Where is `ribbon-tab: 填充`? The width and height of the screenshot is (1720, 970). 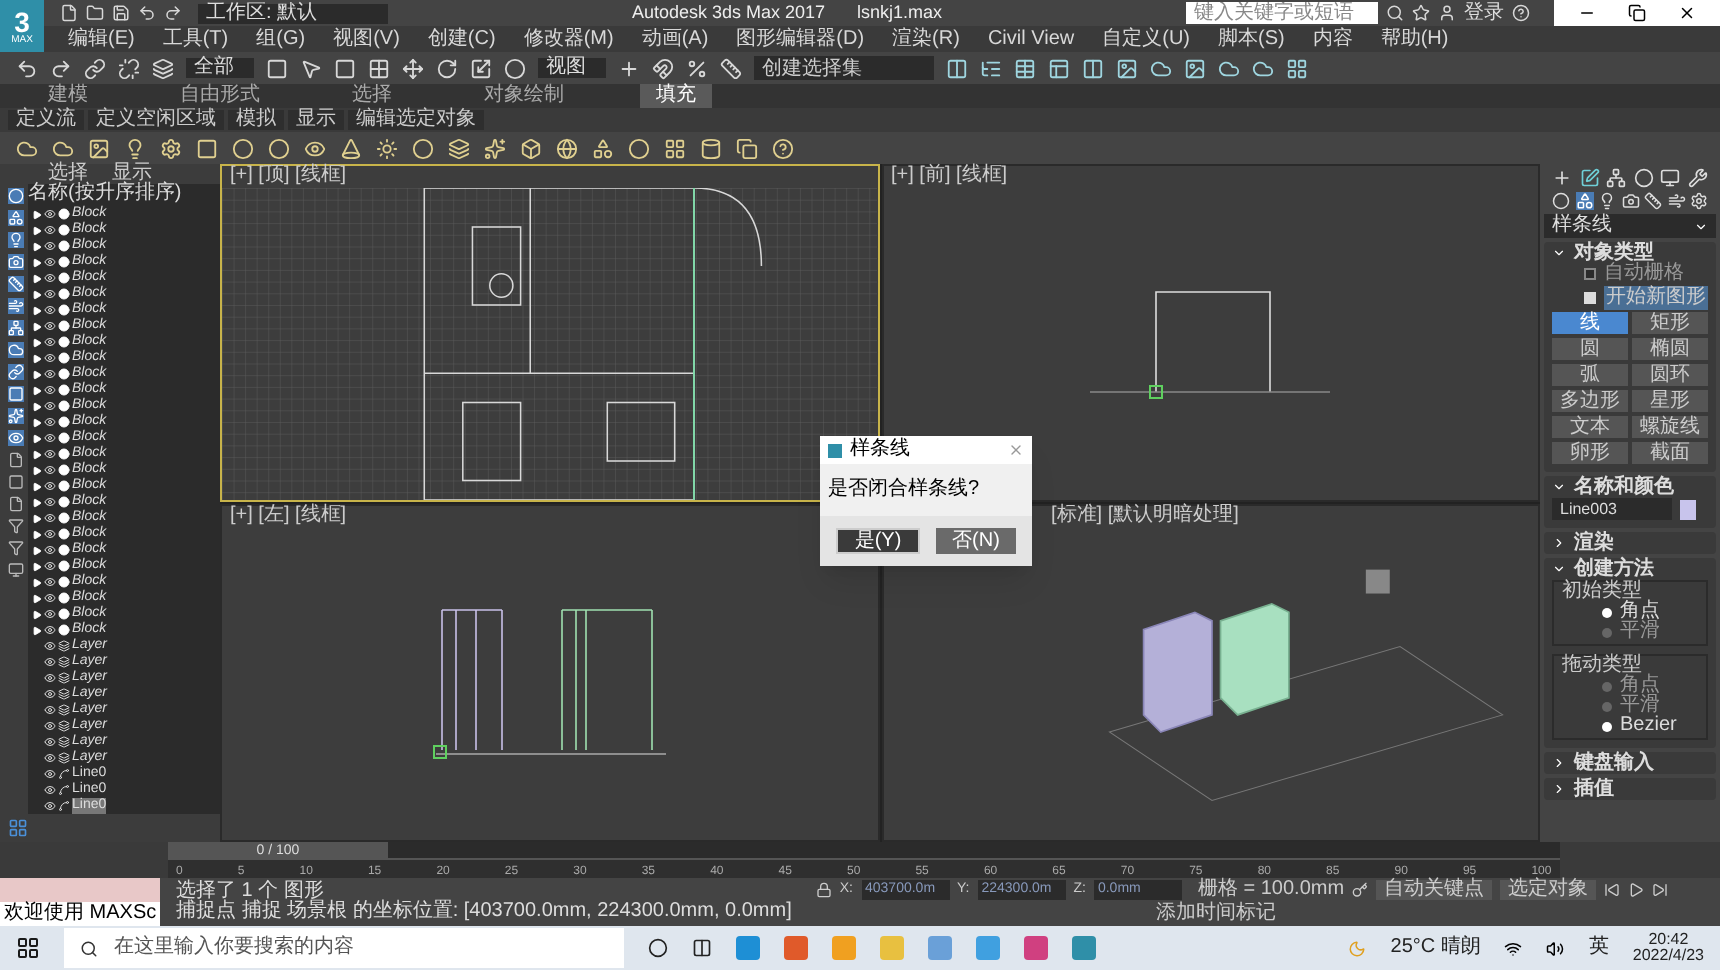 ribbon-tab: 填充 is located at coordinates (676, 96).